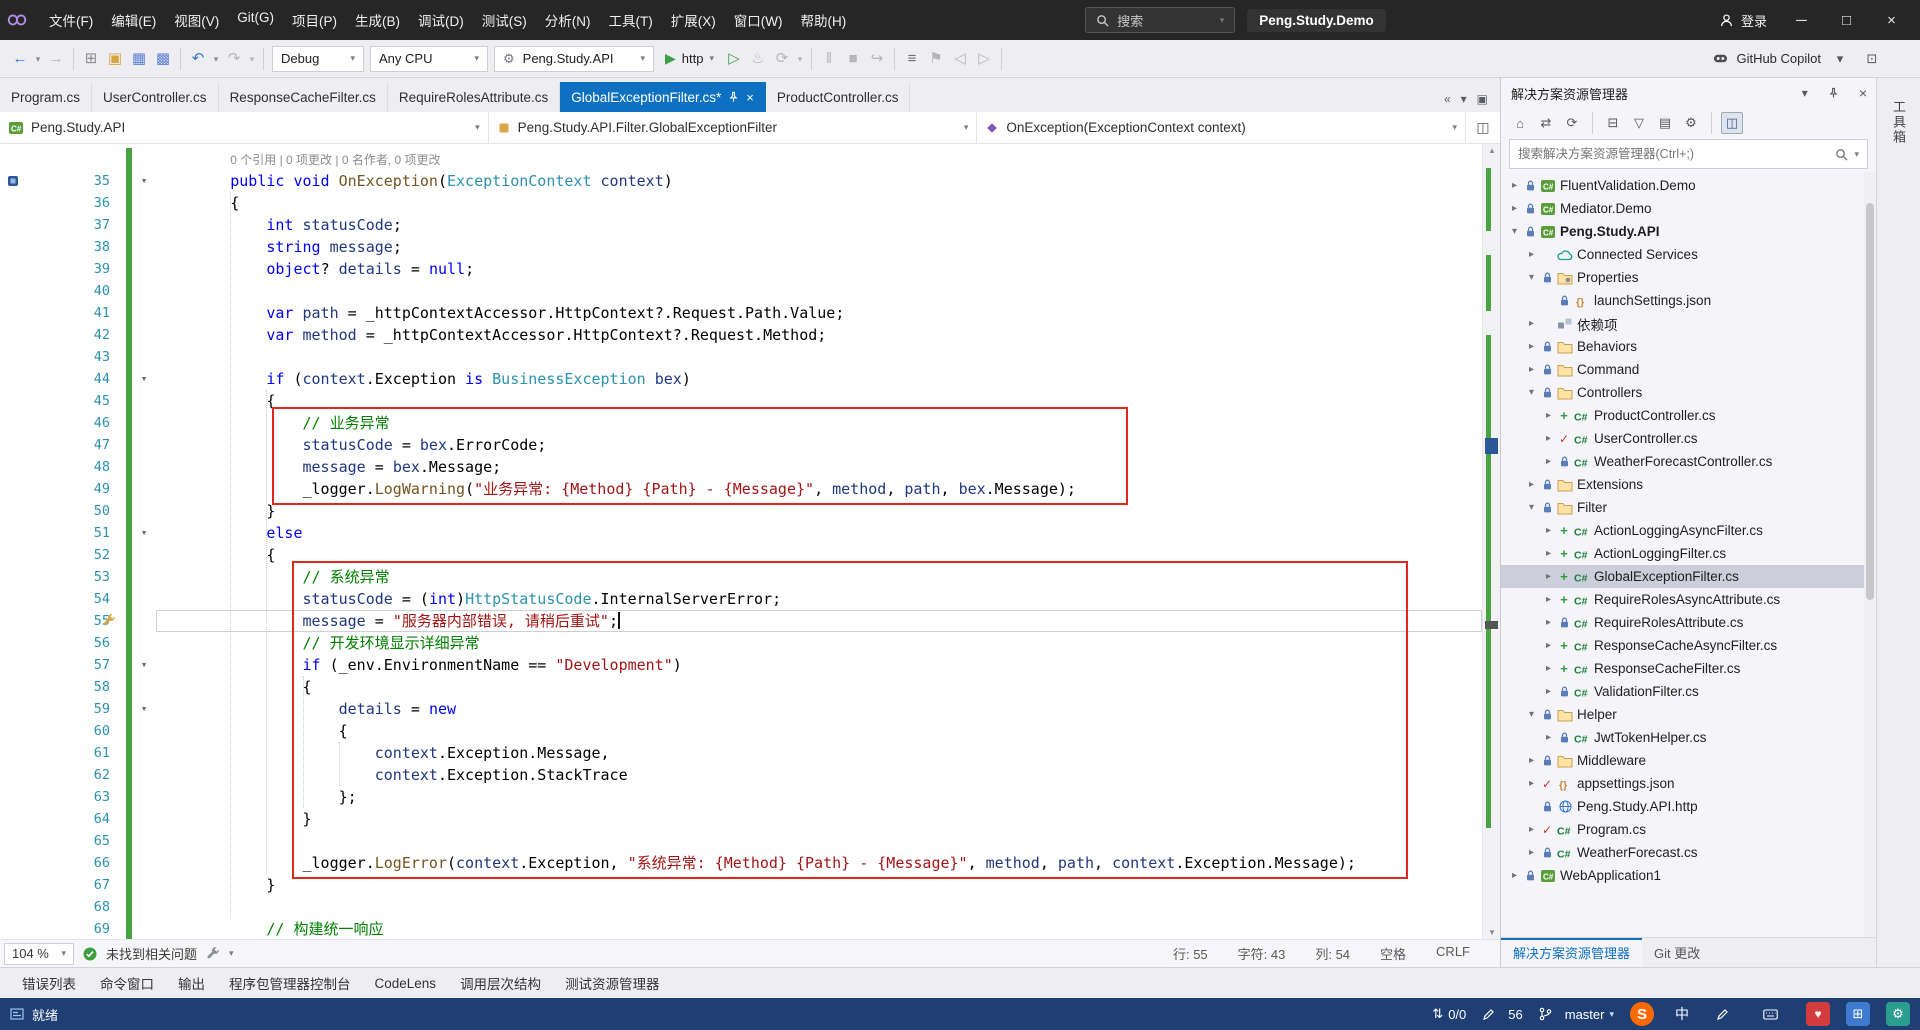 The height and width of the screenshot is (1030, 1920). I want to click on start-debugging-button: ▶, so click(670, 58).